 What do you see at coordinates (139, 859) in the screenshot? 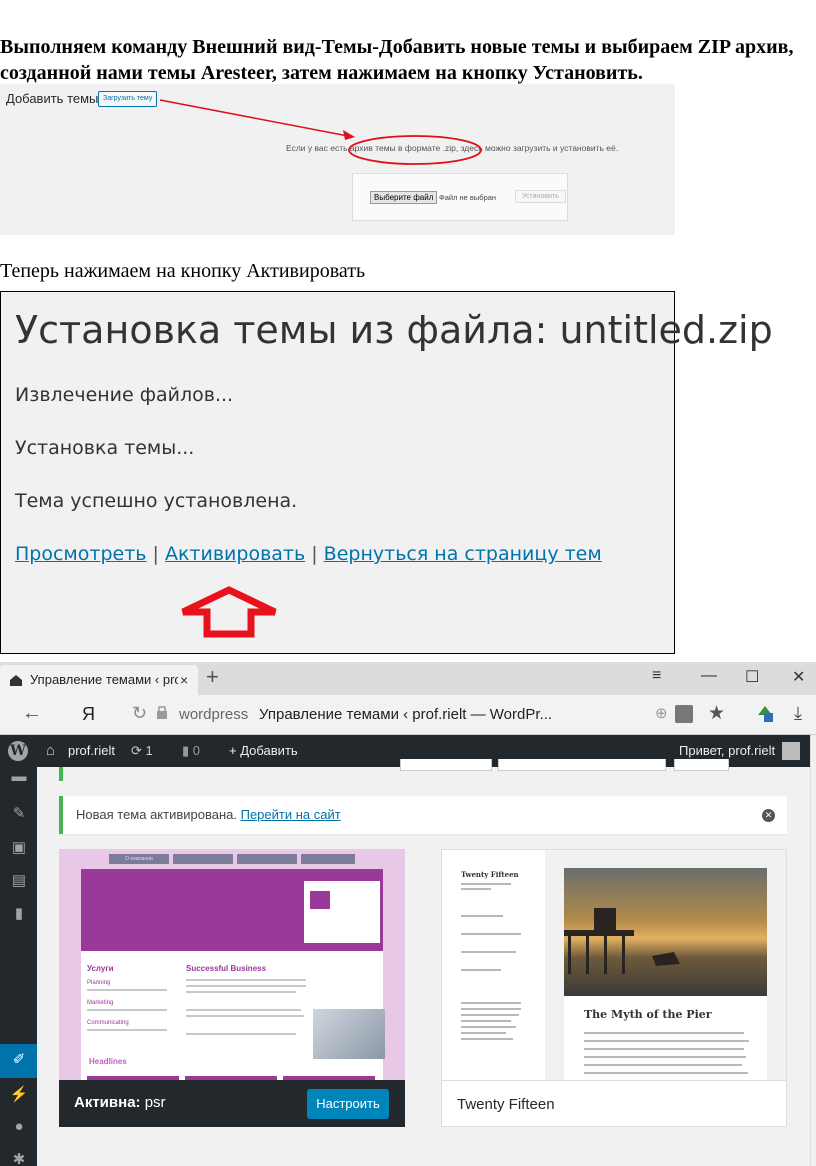
I see `nav-item-about: О компании` at bounding box center [139, 859].